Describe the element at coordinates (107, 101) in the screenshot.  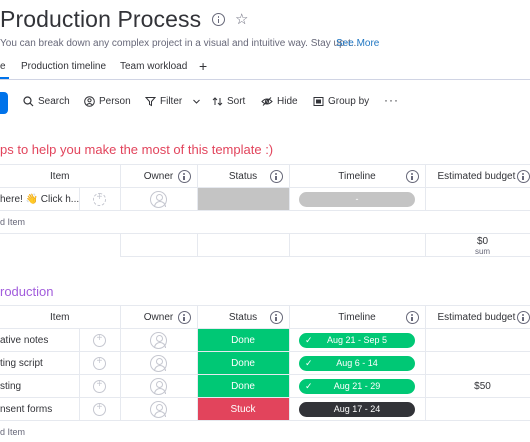
I see `person-filter-button: Person` at that location.